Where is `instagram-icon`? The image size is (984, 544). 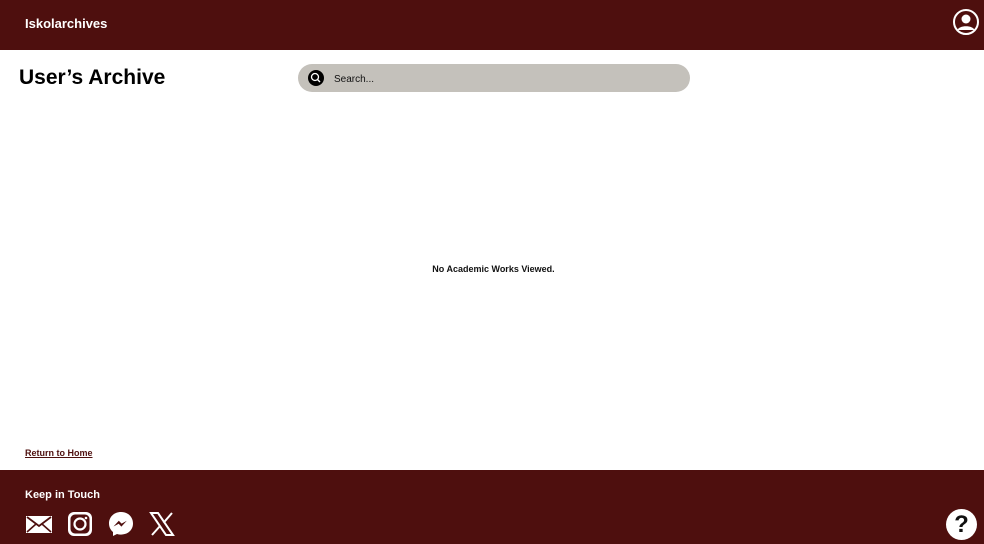
instagram-icon is located at coordinates (80, 524).